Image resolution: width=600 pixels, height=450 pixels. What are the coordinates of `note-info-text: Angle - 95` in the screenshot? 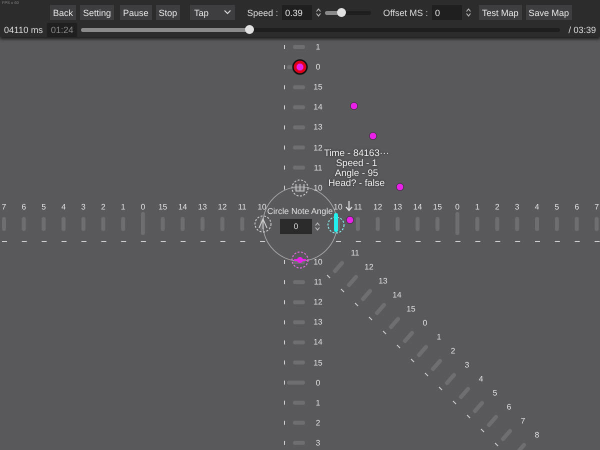 It's located at (356, 174).